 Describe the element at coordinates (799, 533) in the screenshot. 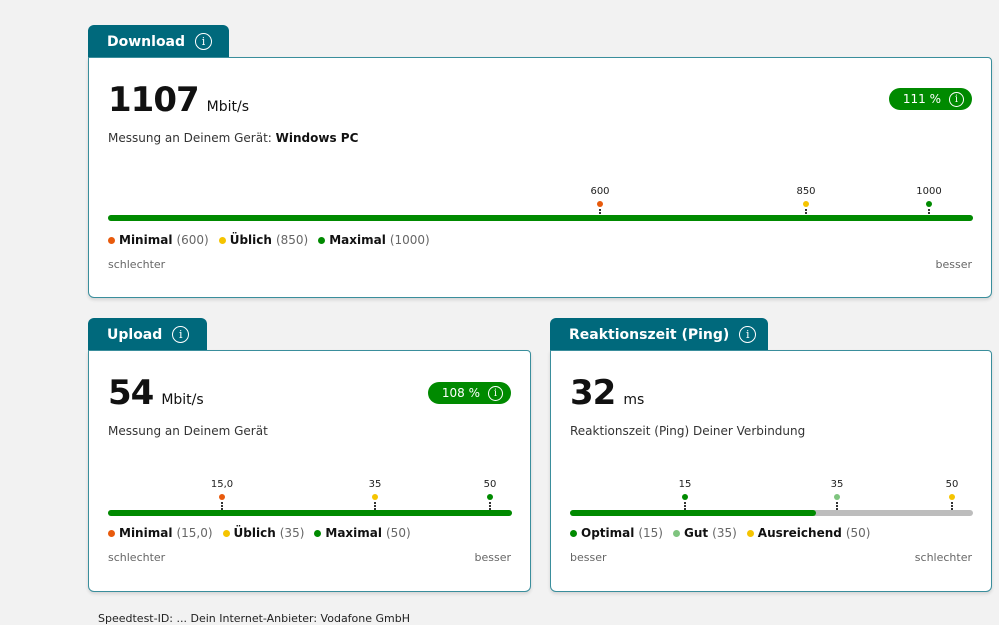

I see `legend-name: Ausreichend` at that location.